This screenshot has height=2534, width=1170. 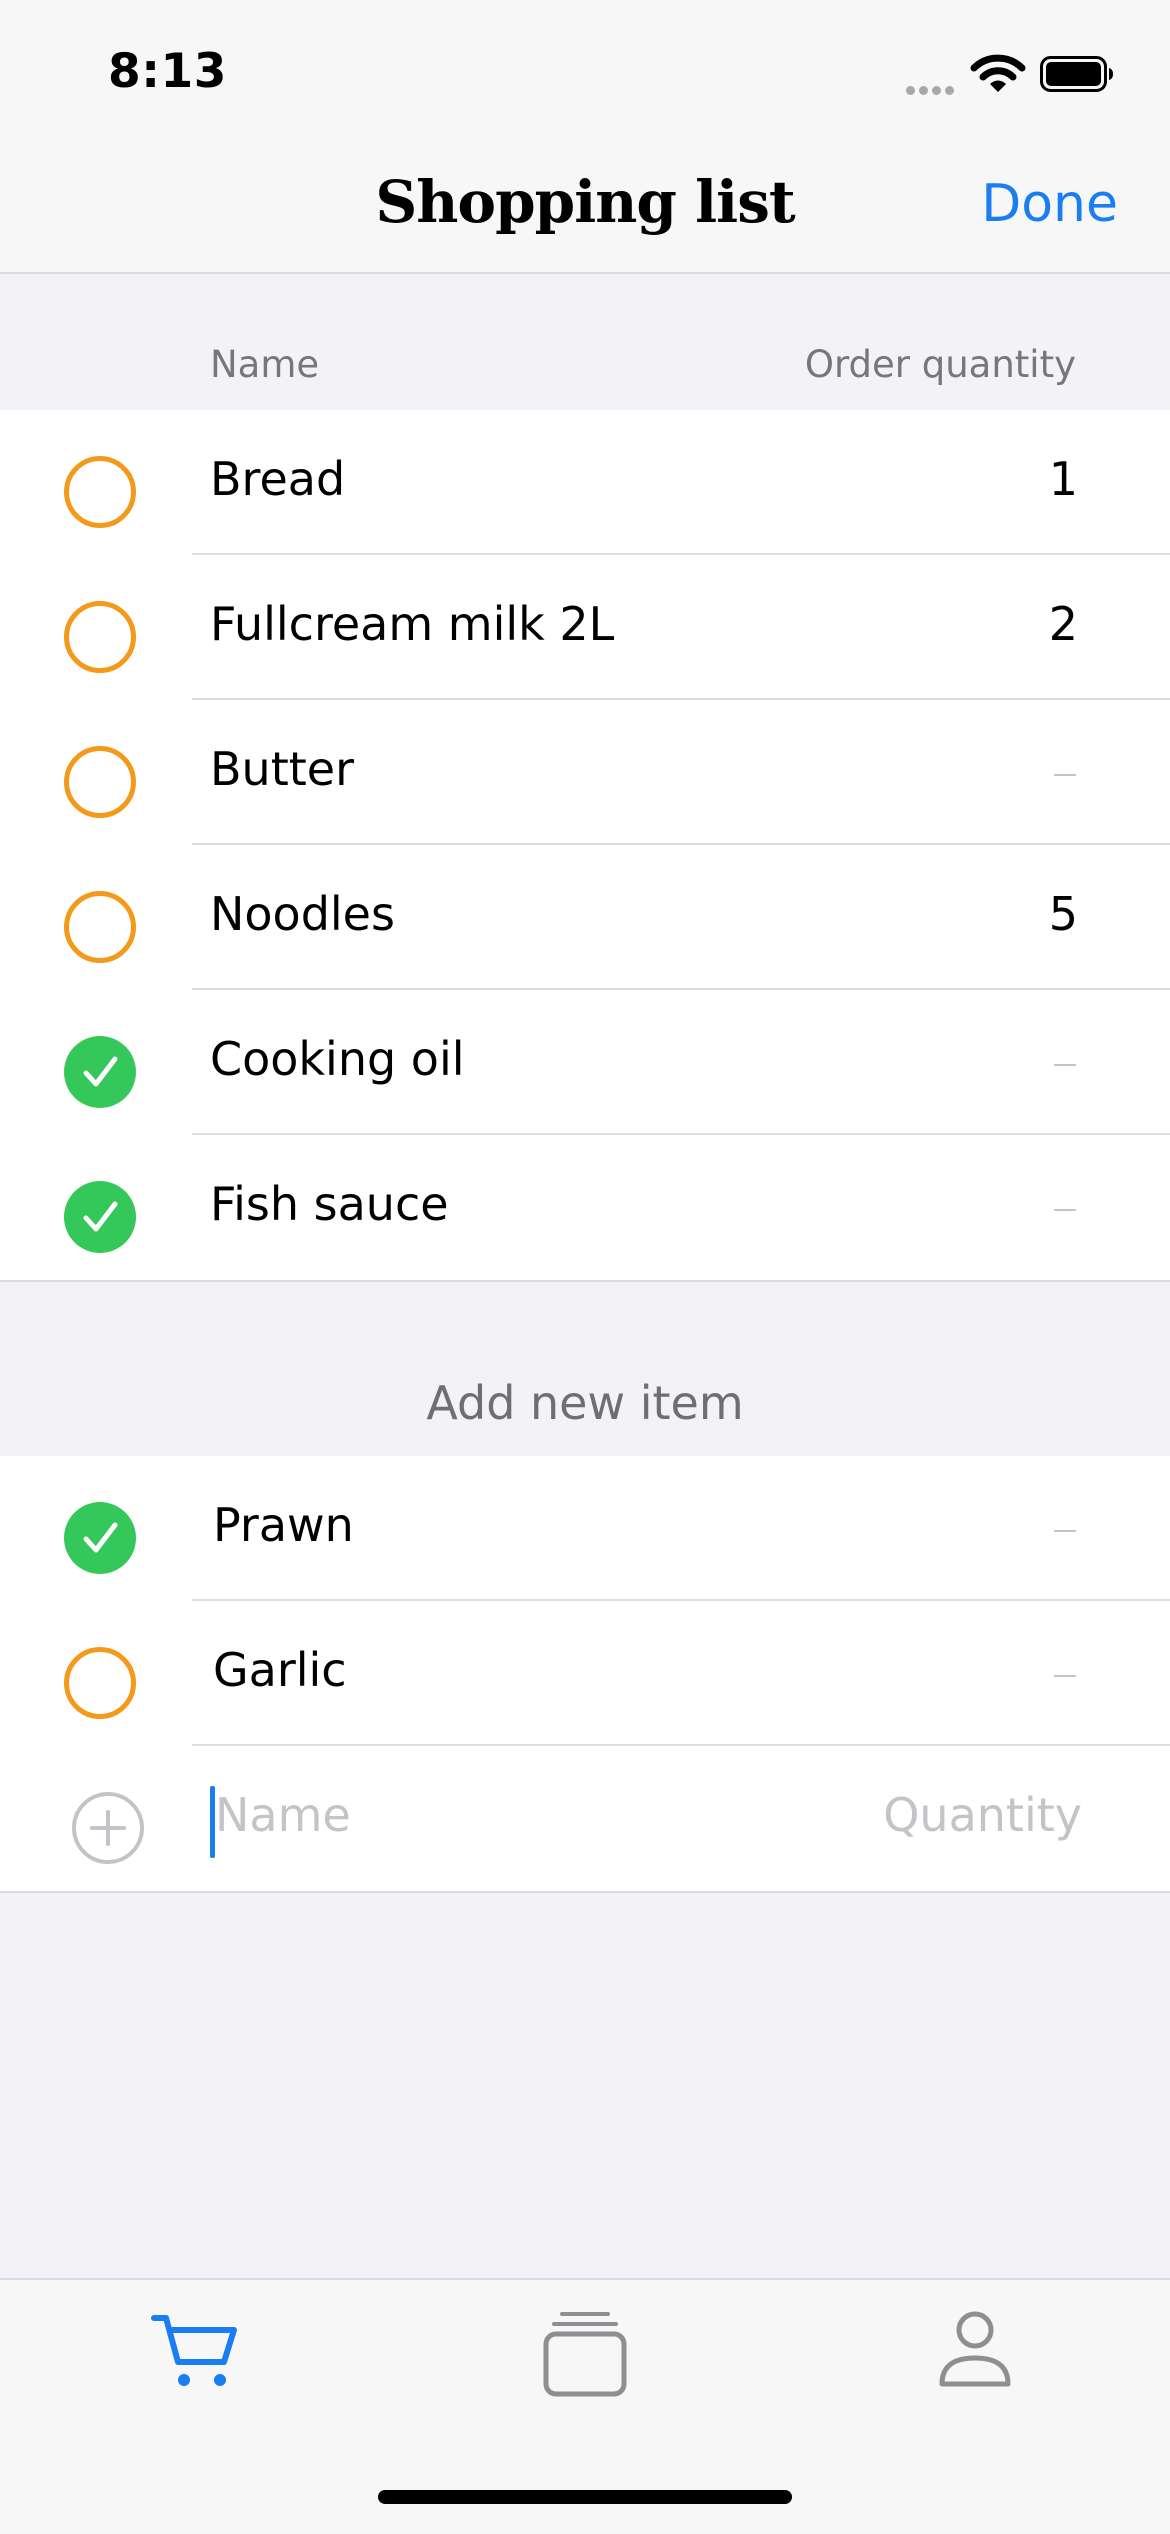 What do you see at coordinates (585, 1528) in the screenshot?
I see `list-item: Prawn` at bounding box center [585, 1528].